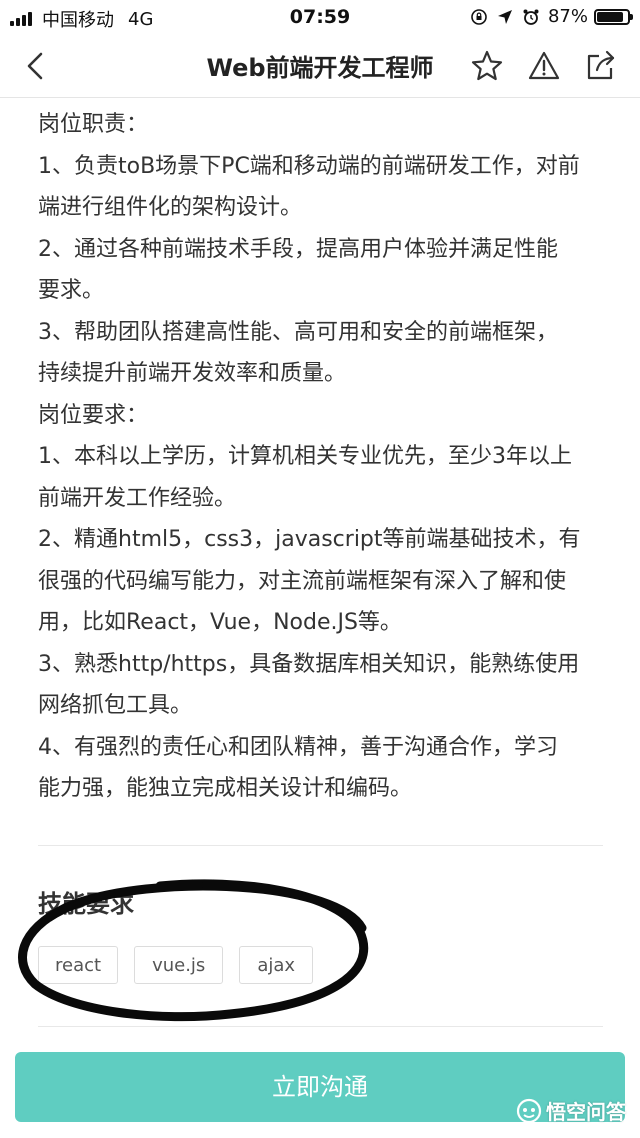 The image size is (640, 1138). What do you see at coordinates (78, 965) in the screenshot?
I see `skill-tag: react` at bounding box center [78, 965].